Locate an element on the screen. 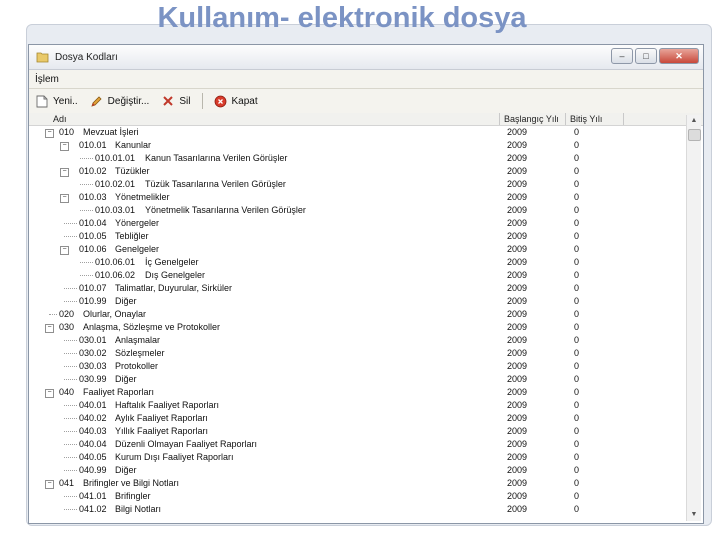 The height and width of the screenshot is (540, 720). table-row: 010.06.02 Dış Genelgeler 2009 0 is located at coordinates (357, 275).